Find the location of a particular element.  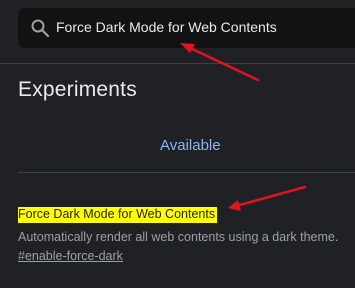

experiment-name: Force Dark Mode for Web Contents is located at coordinates (118, 215).